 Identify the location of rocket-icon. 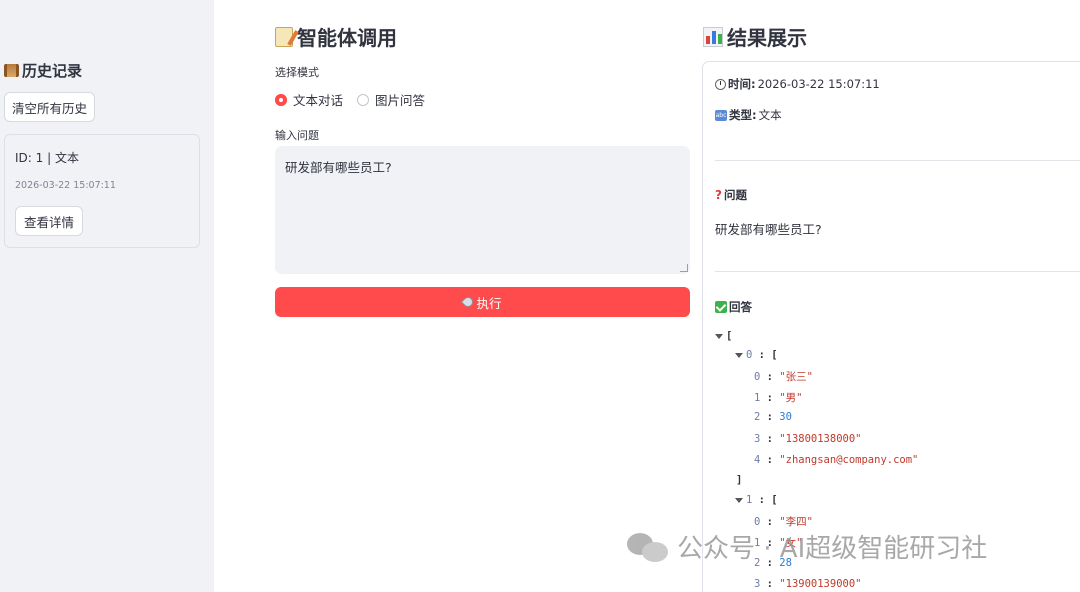
(468, 302).